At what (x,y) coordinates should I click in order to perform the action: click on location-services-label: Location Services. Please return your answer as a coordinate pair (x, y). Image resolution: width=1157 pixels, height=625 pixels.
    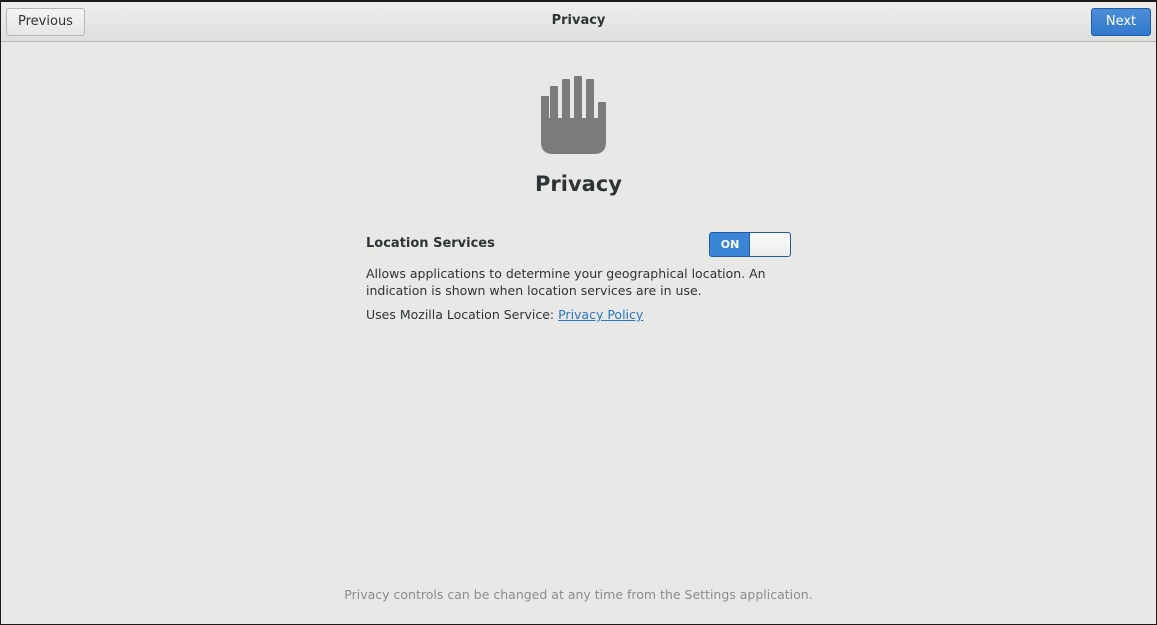
    Looking at the image, I should click on (430, 243).